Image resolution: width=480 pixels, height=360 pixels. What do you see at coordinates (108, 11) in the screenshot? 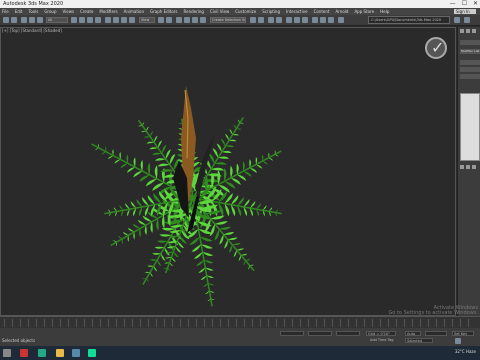
I see `menu-modifiers: Modifiers` at bounding box center [108, 11].